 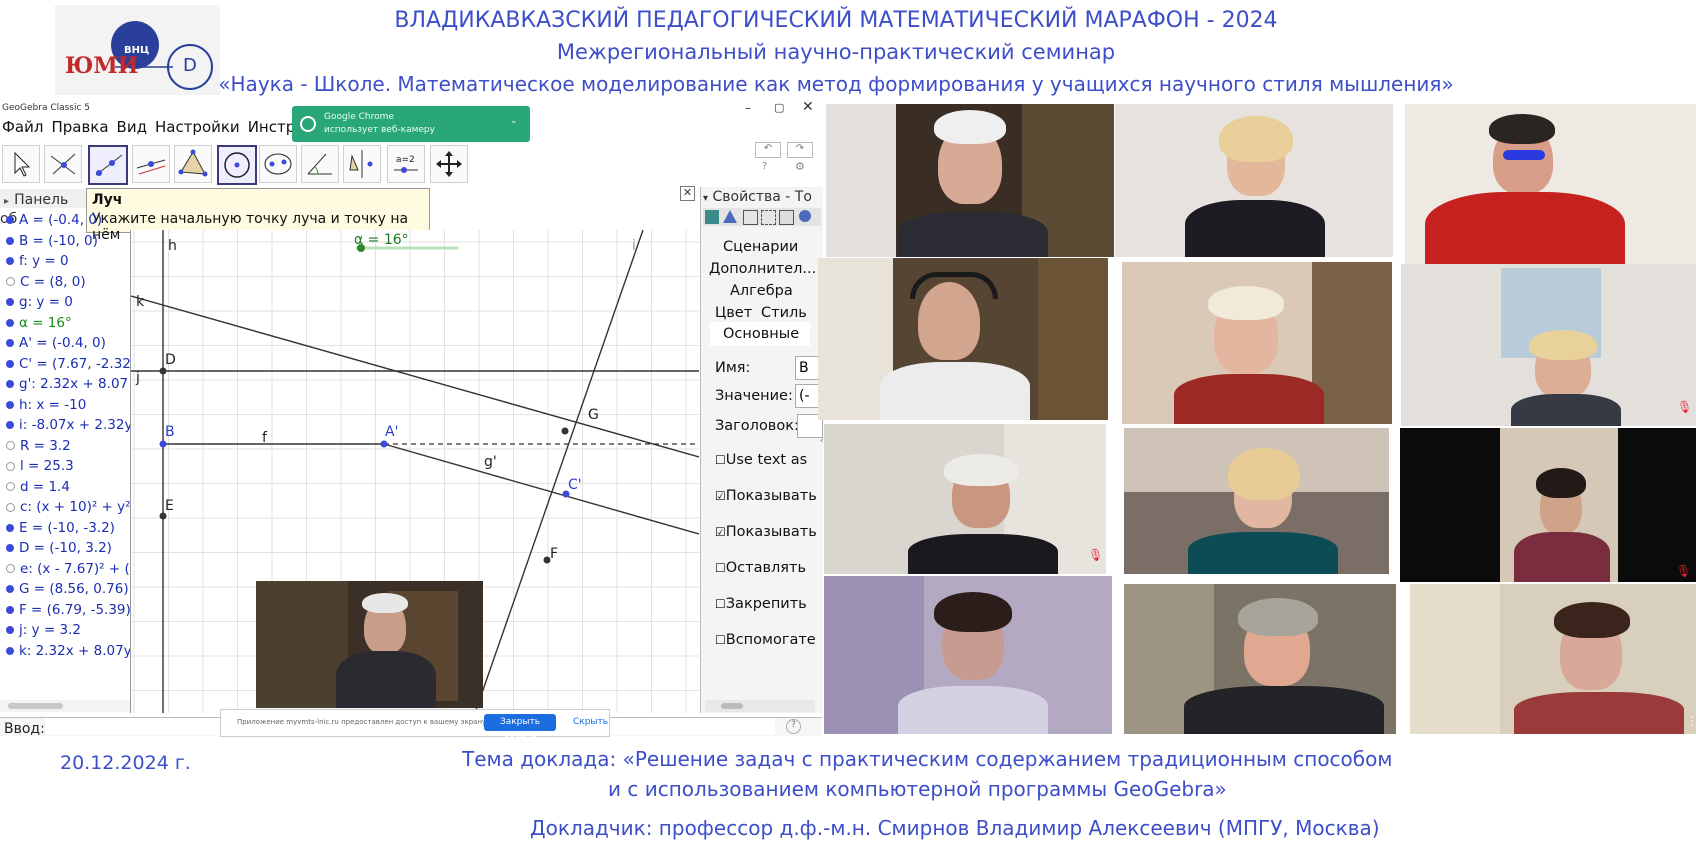 What do you see at coordinates (760, 706) in the screenshot?
I see `properties-scrollbar` at bounding box center [760, 706].